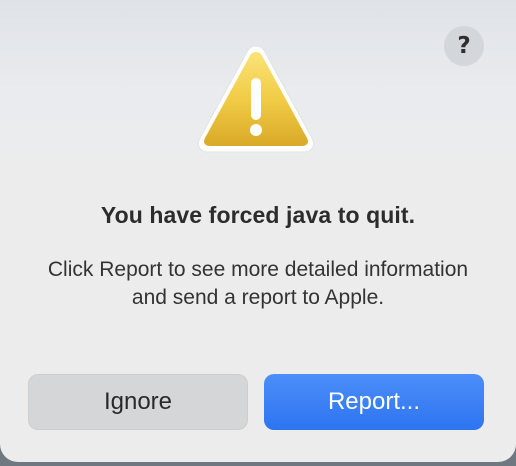 The height and width of the screenshot is (466, 516). What do you see at coordinates (256, 99) in the screenshot?
I see `warning-triangle-icon` at bounding box center [256, 99].